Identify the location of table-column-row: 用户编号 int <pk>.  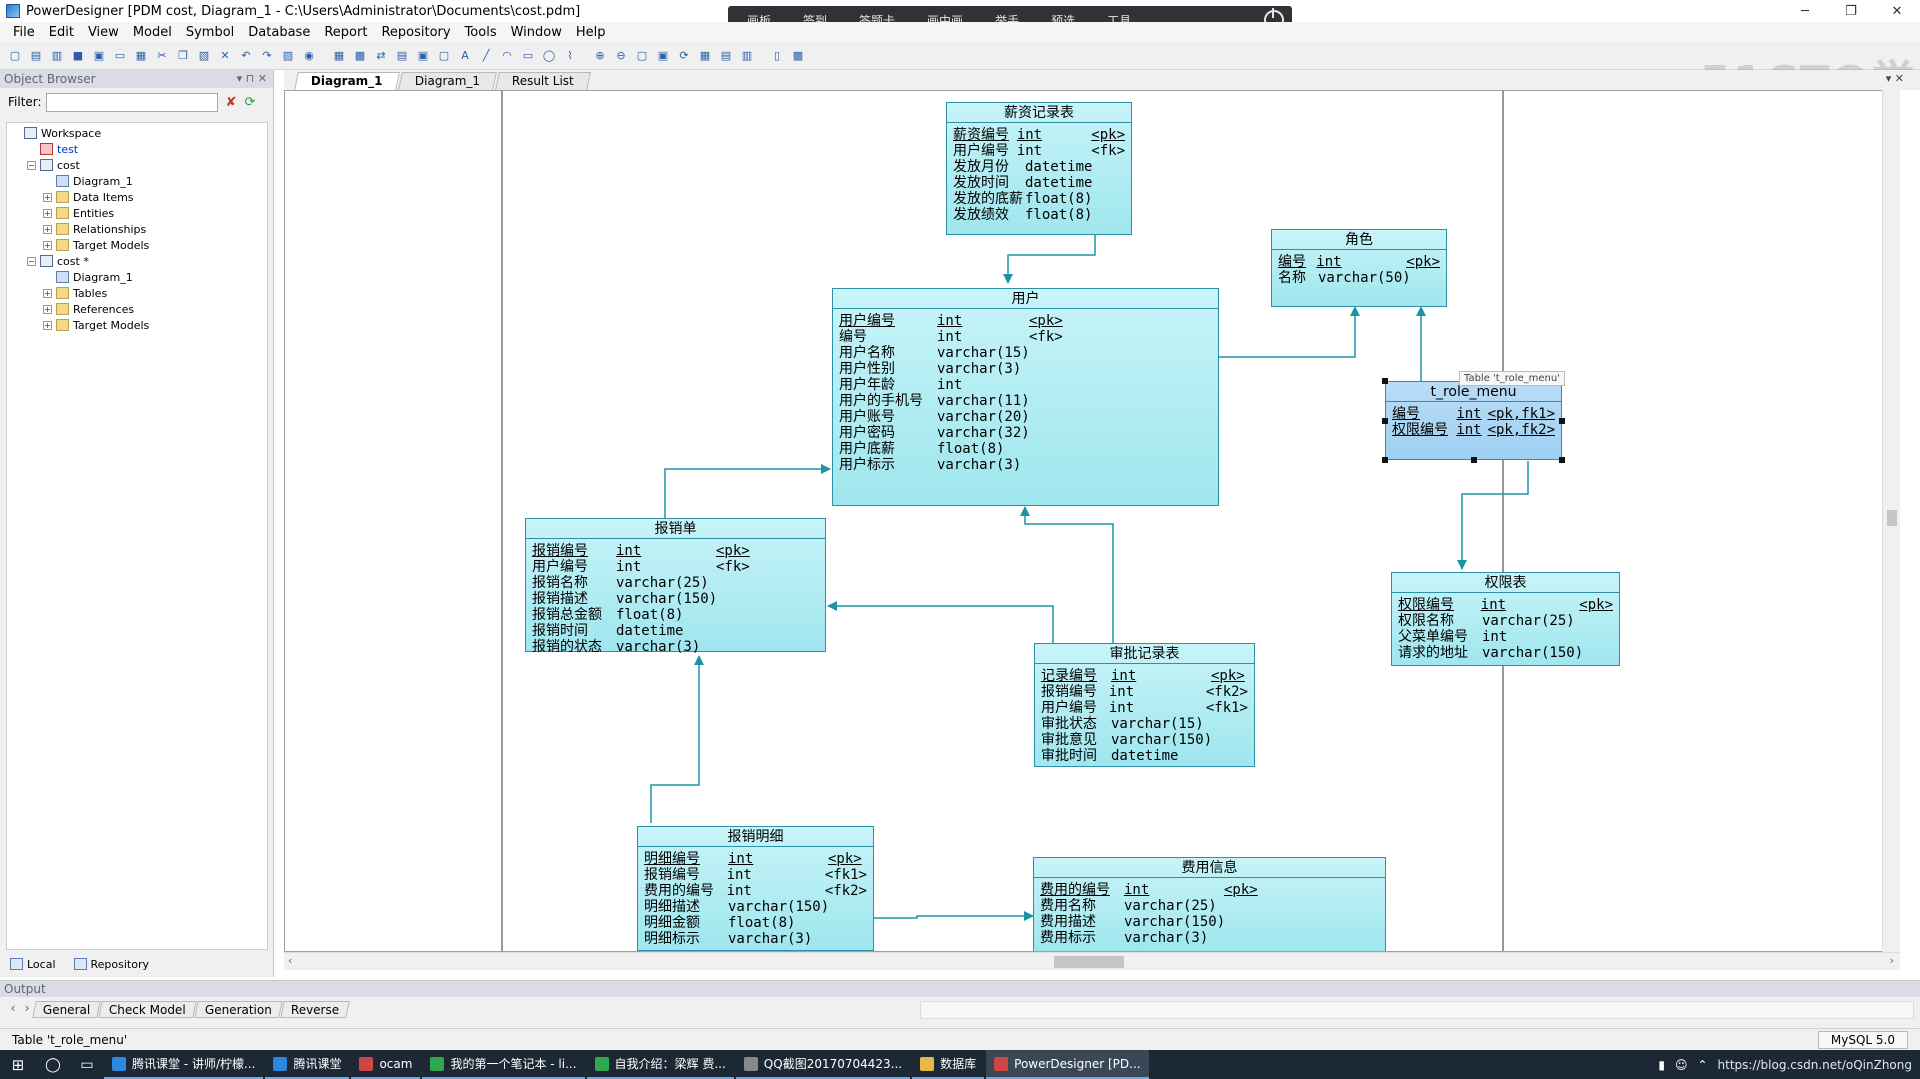
(1025, 321).